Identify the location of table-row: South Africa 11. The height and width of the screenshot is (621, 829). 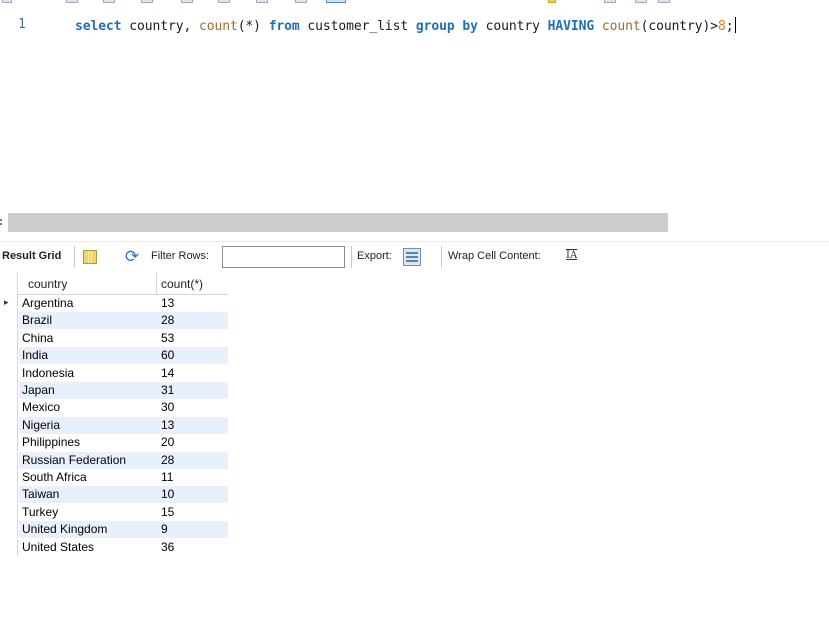
(114, 477).